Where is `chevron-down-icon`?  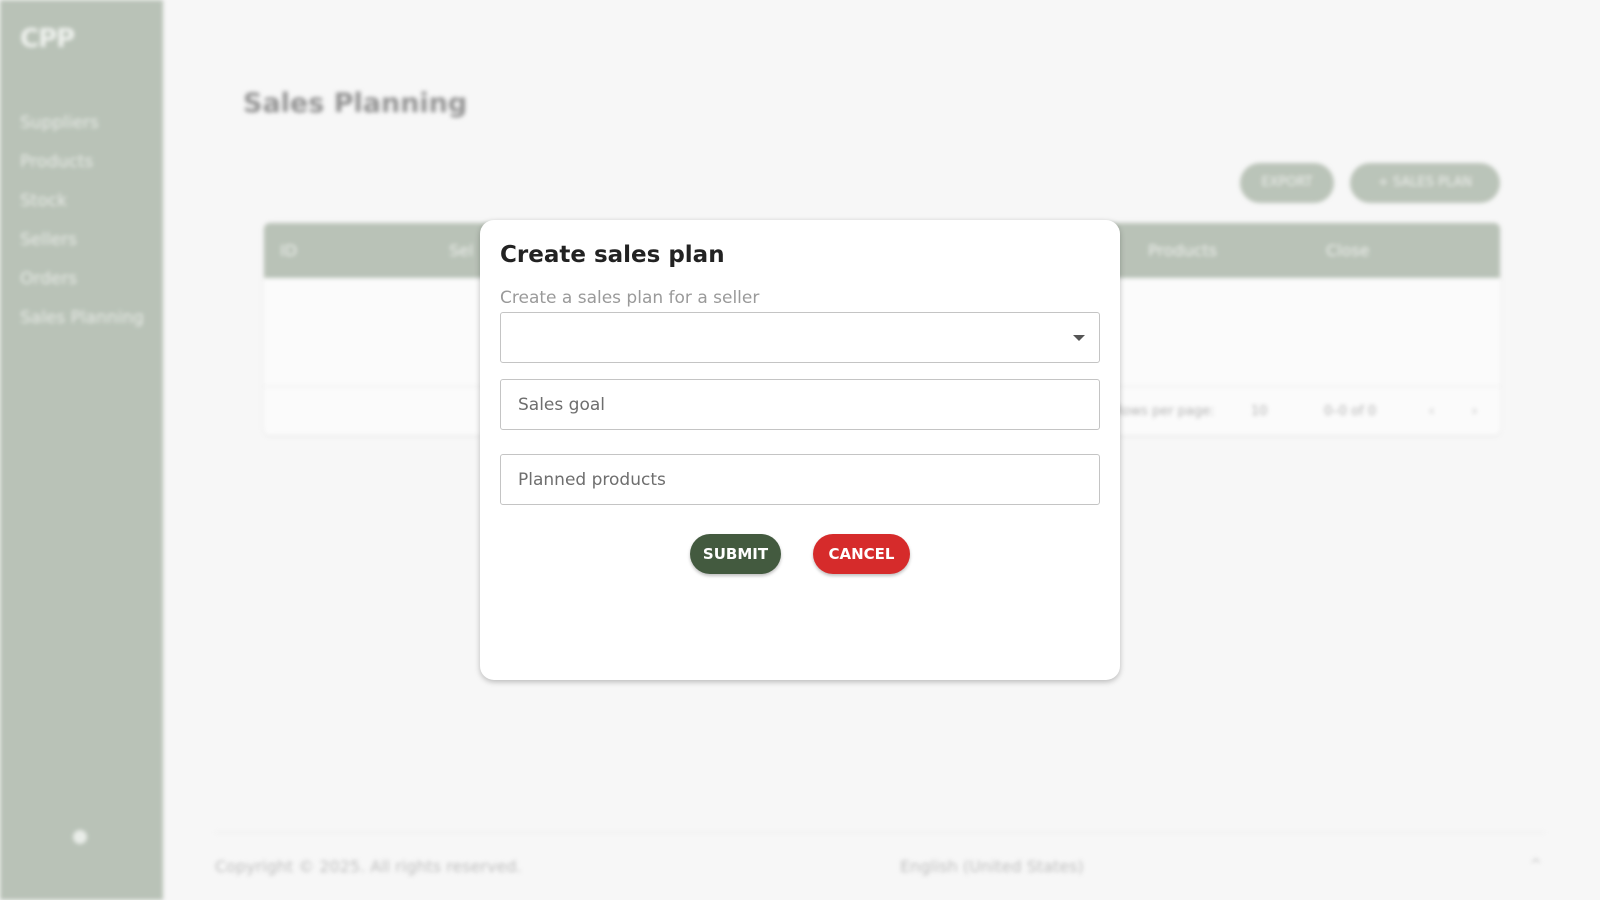
chevron-down-icon is located at coordinates (1079, 338).